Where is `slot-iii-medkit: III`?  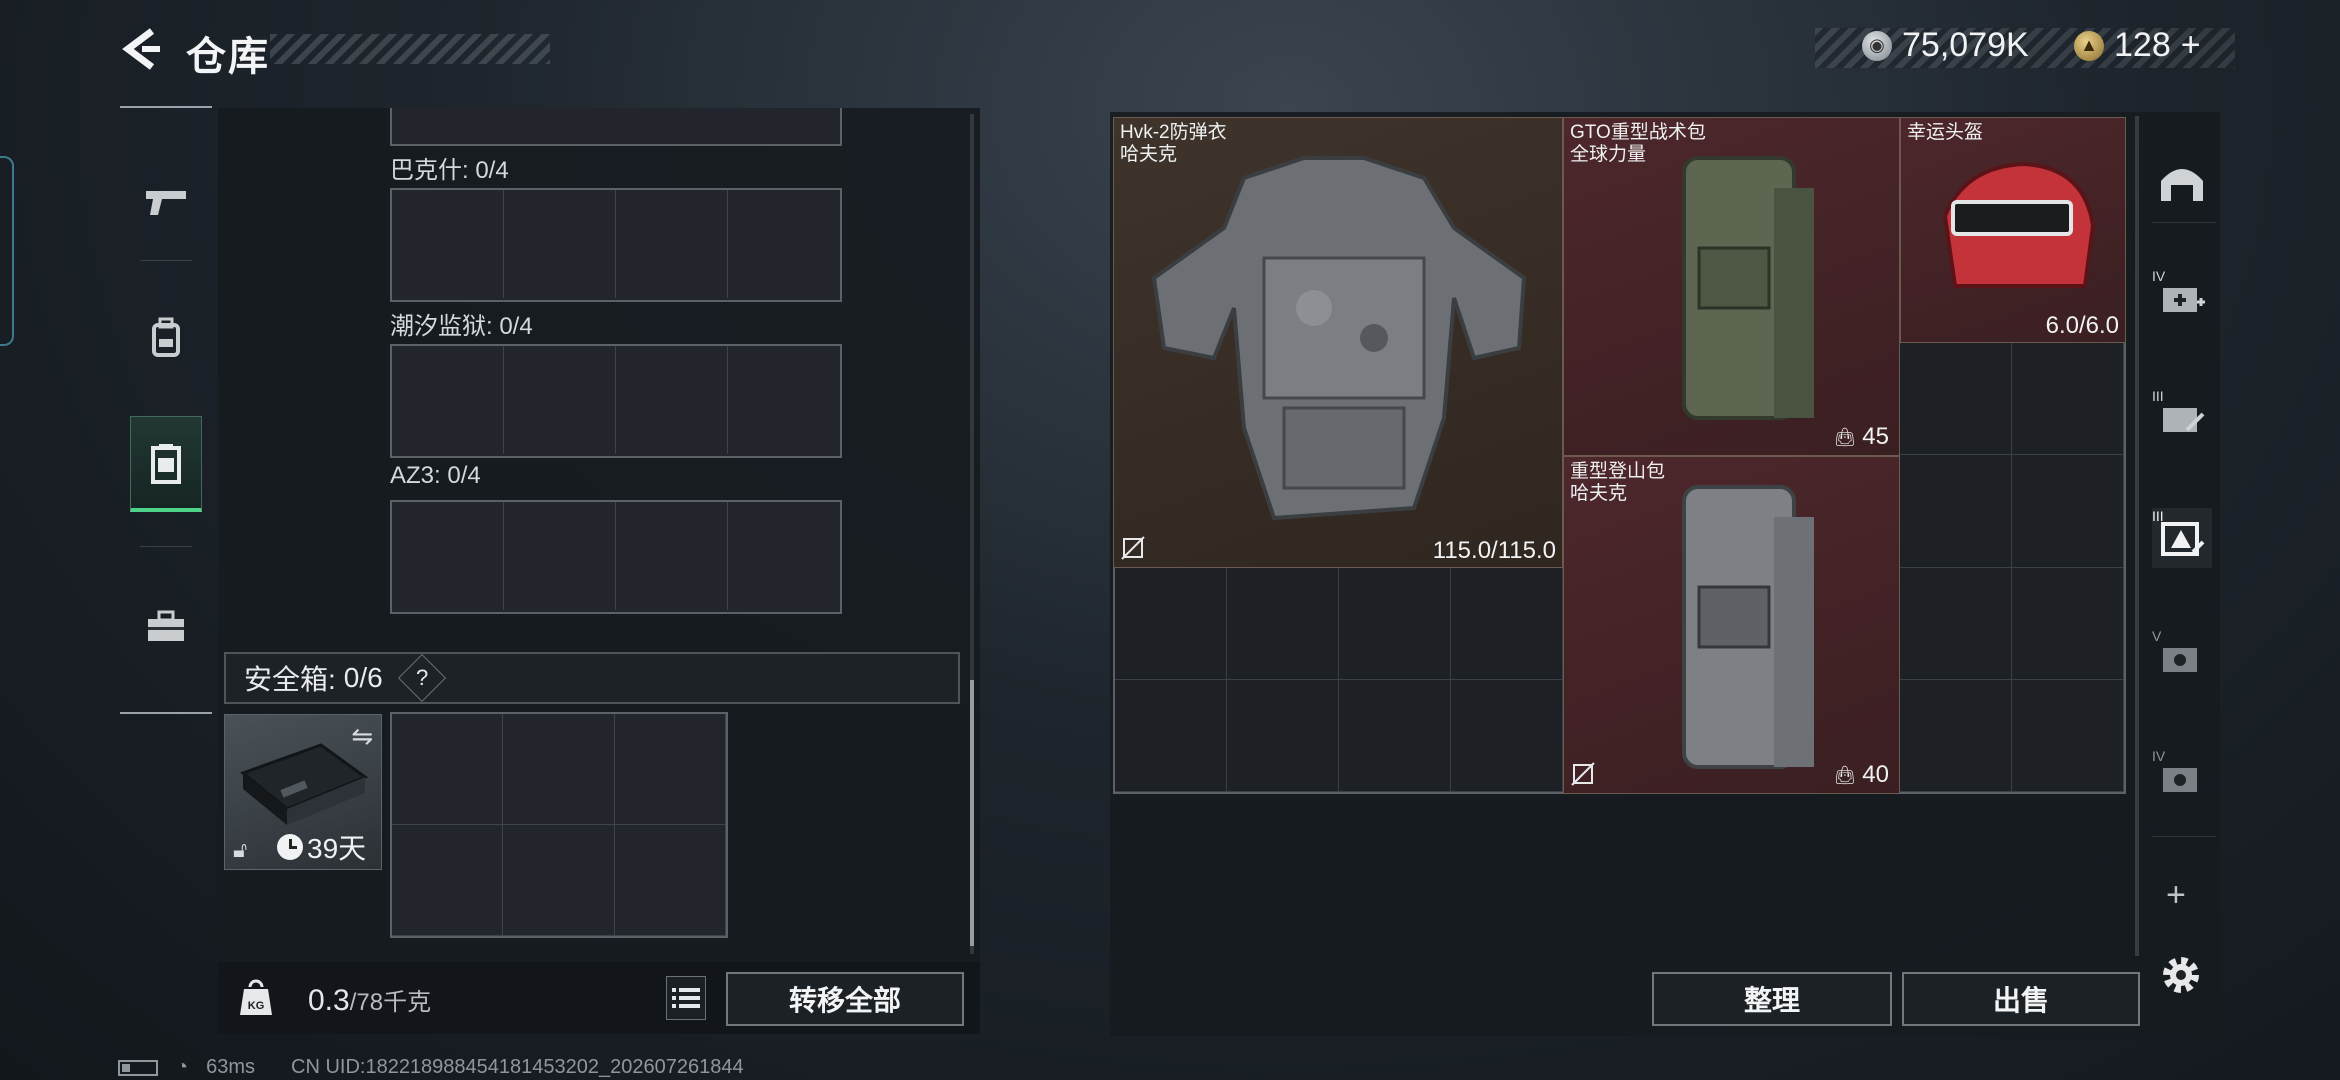 slot-iii-medkit: III is located at coordinates (2182, 418).